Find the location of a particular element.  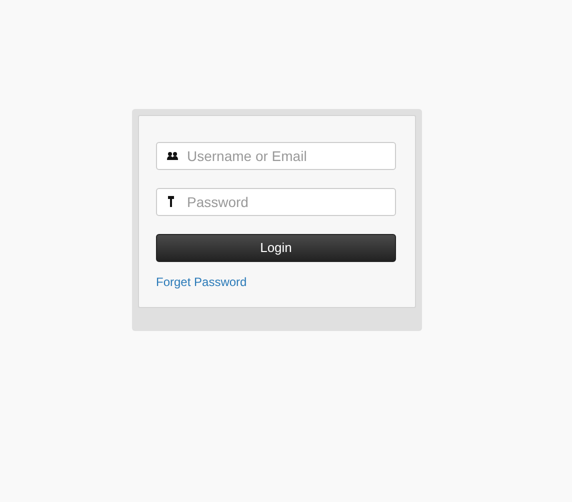

login-button: Login is located at coordinates (276, 248).